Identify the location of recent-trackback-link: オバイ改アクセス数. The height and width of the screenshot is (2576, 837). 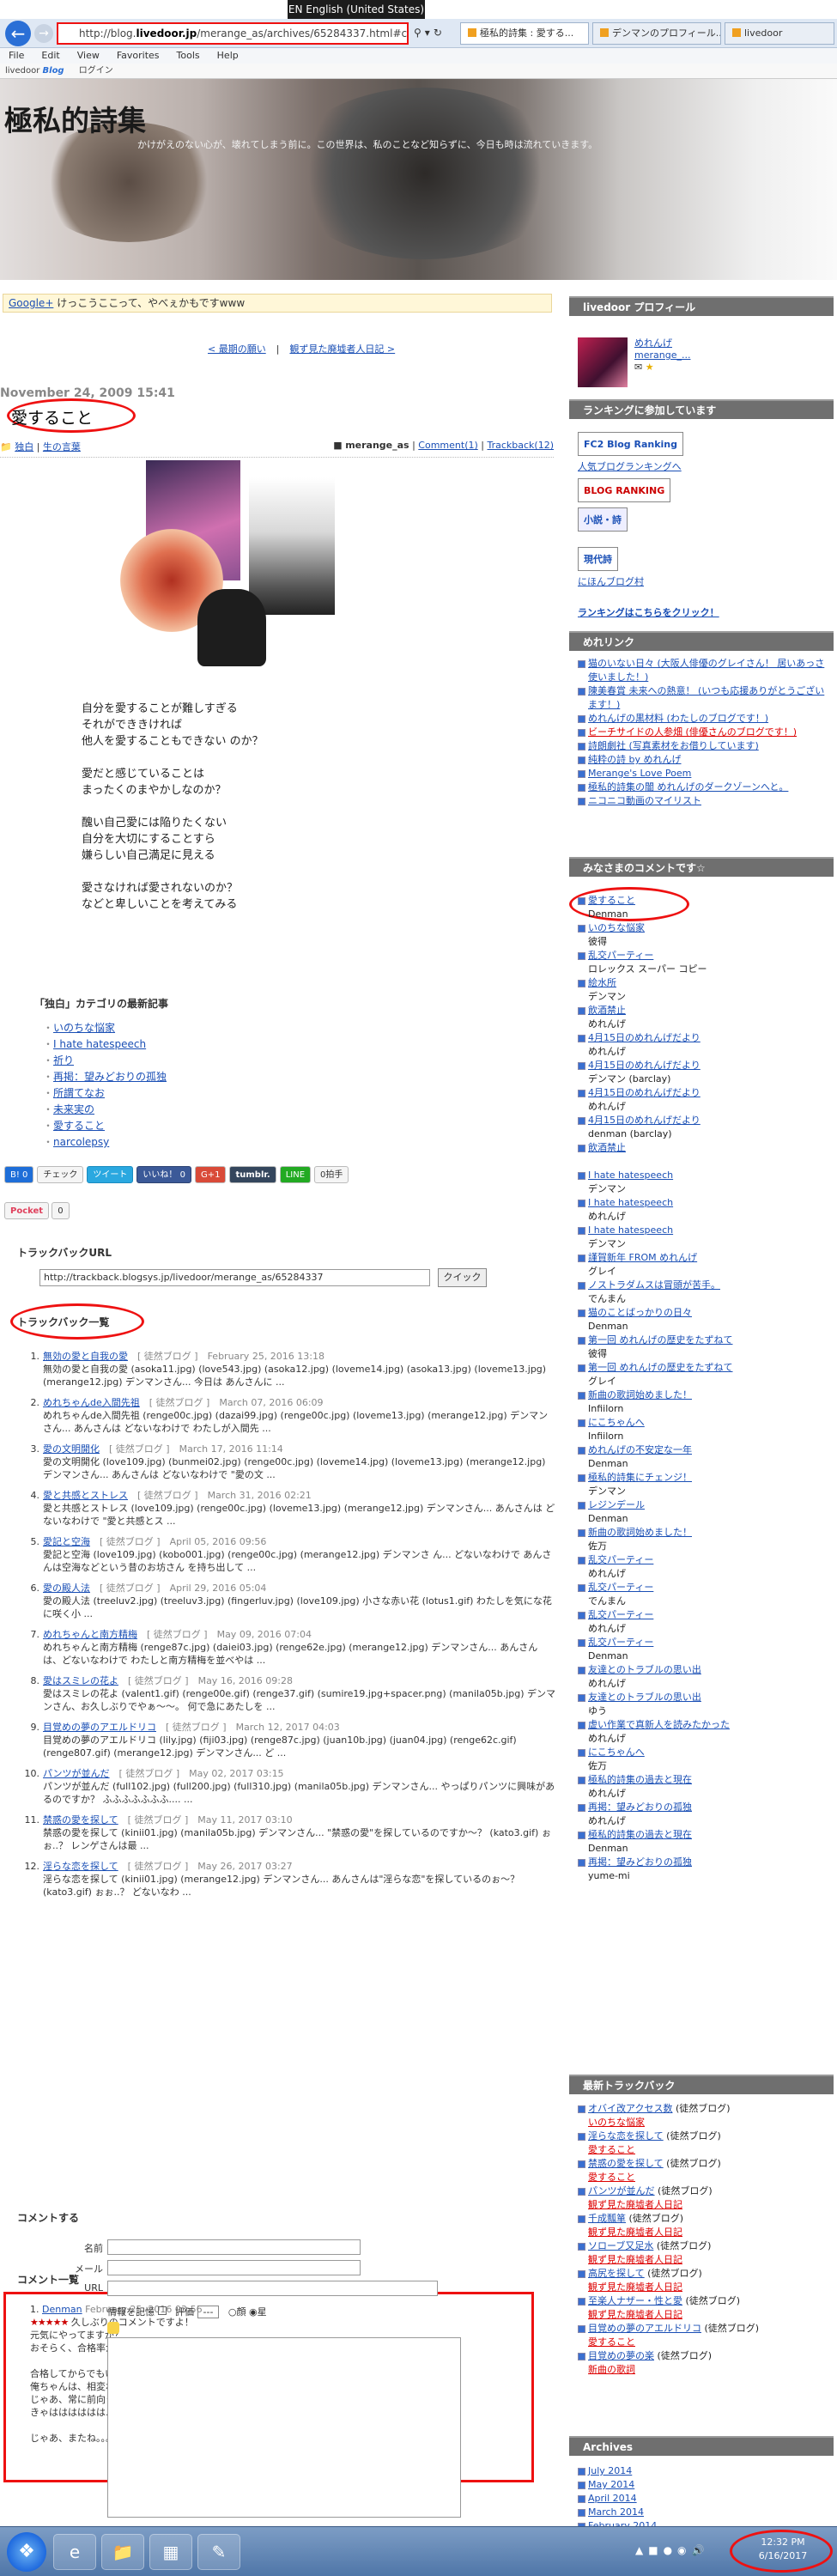
(630, 2108).